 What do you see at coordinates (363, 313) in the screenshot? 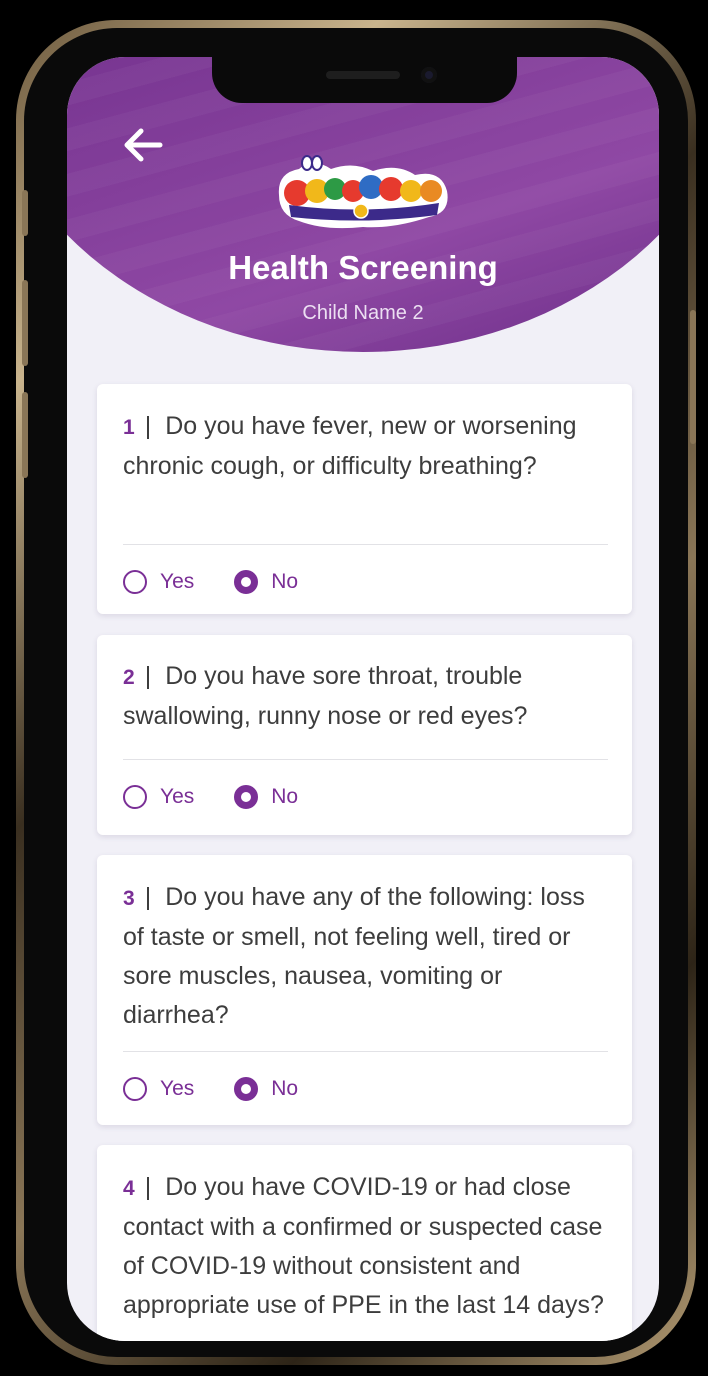
I see `child-name: Child Name 2` at bounding box center [363, 313].